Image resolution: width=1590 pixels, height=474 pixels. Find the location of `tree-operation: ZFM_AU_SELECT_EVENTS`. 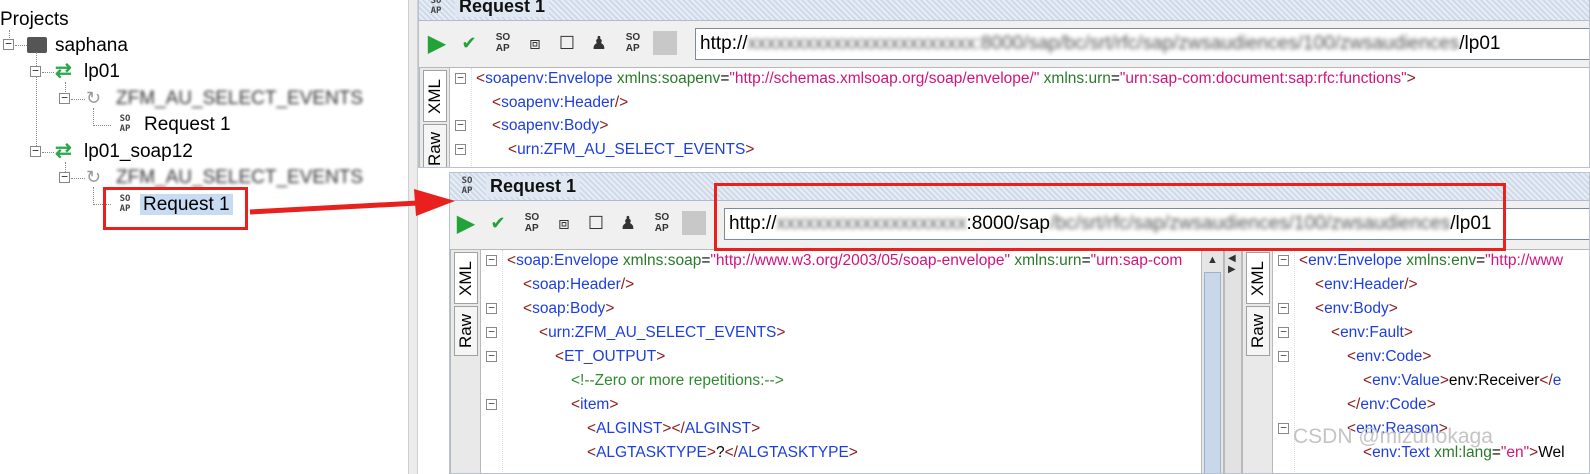

tree-operation: ZFM_AU_SELECT_EVENTS is located at coordinates (239, 99).